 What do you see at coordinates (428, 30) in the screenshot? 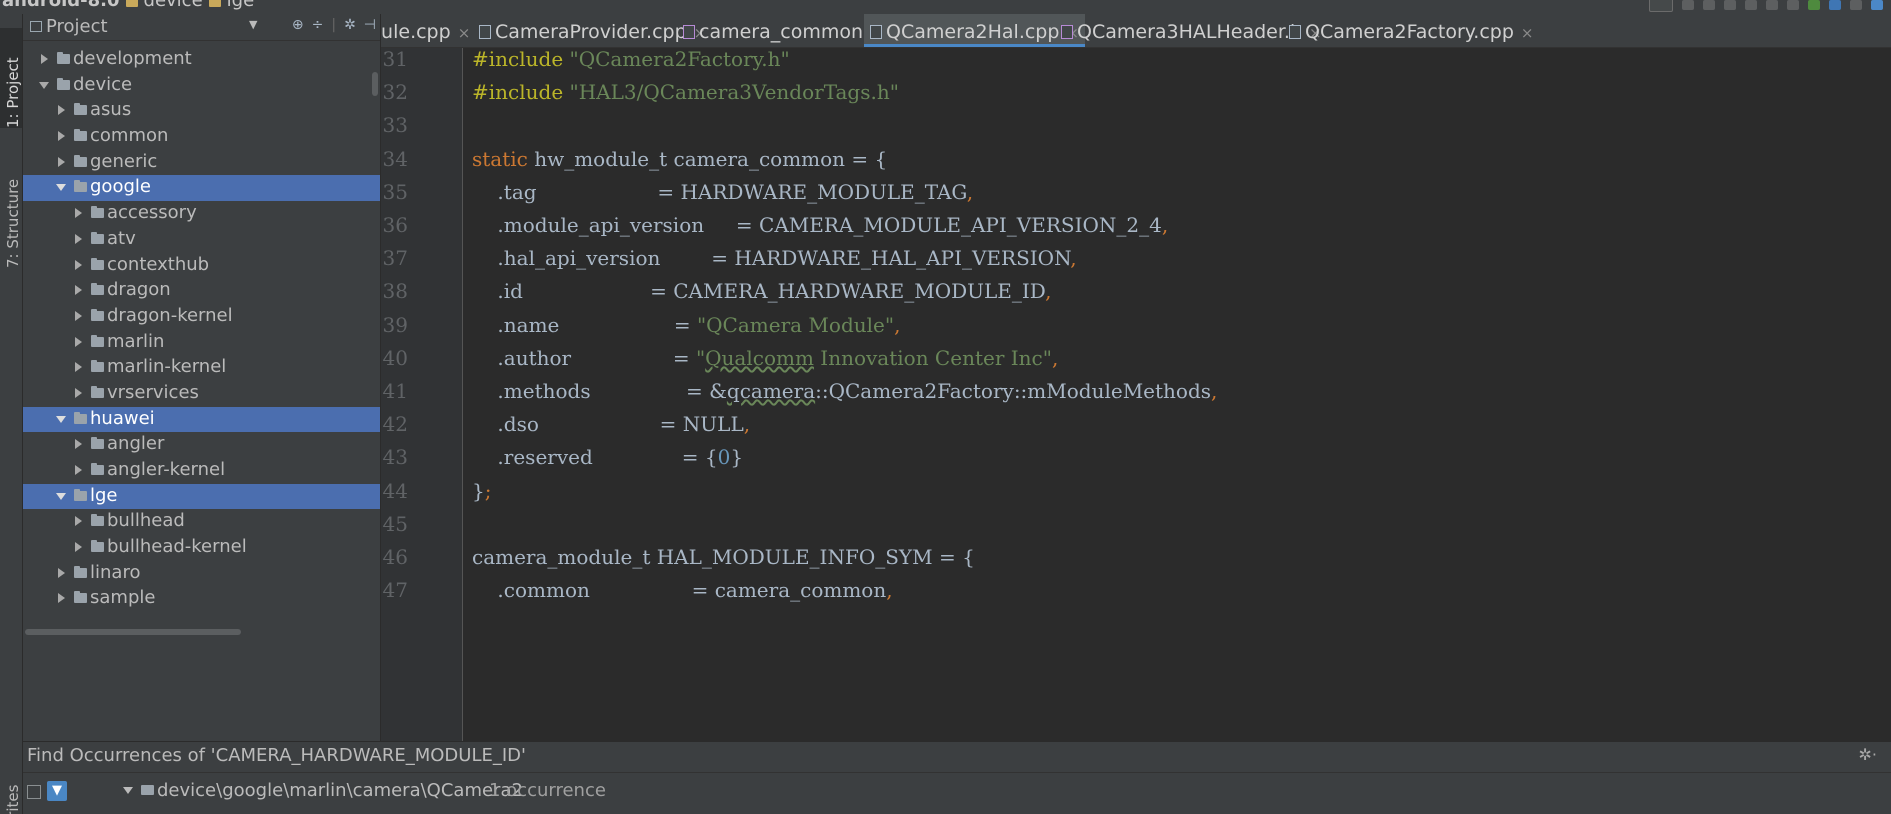
I see `tab-dule.cpp: dule.cpp ×` at bounding box center [428, 30].